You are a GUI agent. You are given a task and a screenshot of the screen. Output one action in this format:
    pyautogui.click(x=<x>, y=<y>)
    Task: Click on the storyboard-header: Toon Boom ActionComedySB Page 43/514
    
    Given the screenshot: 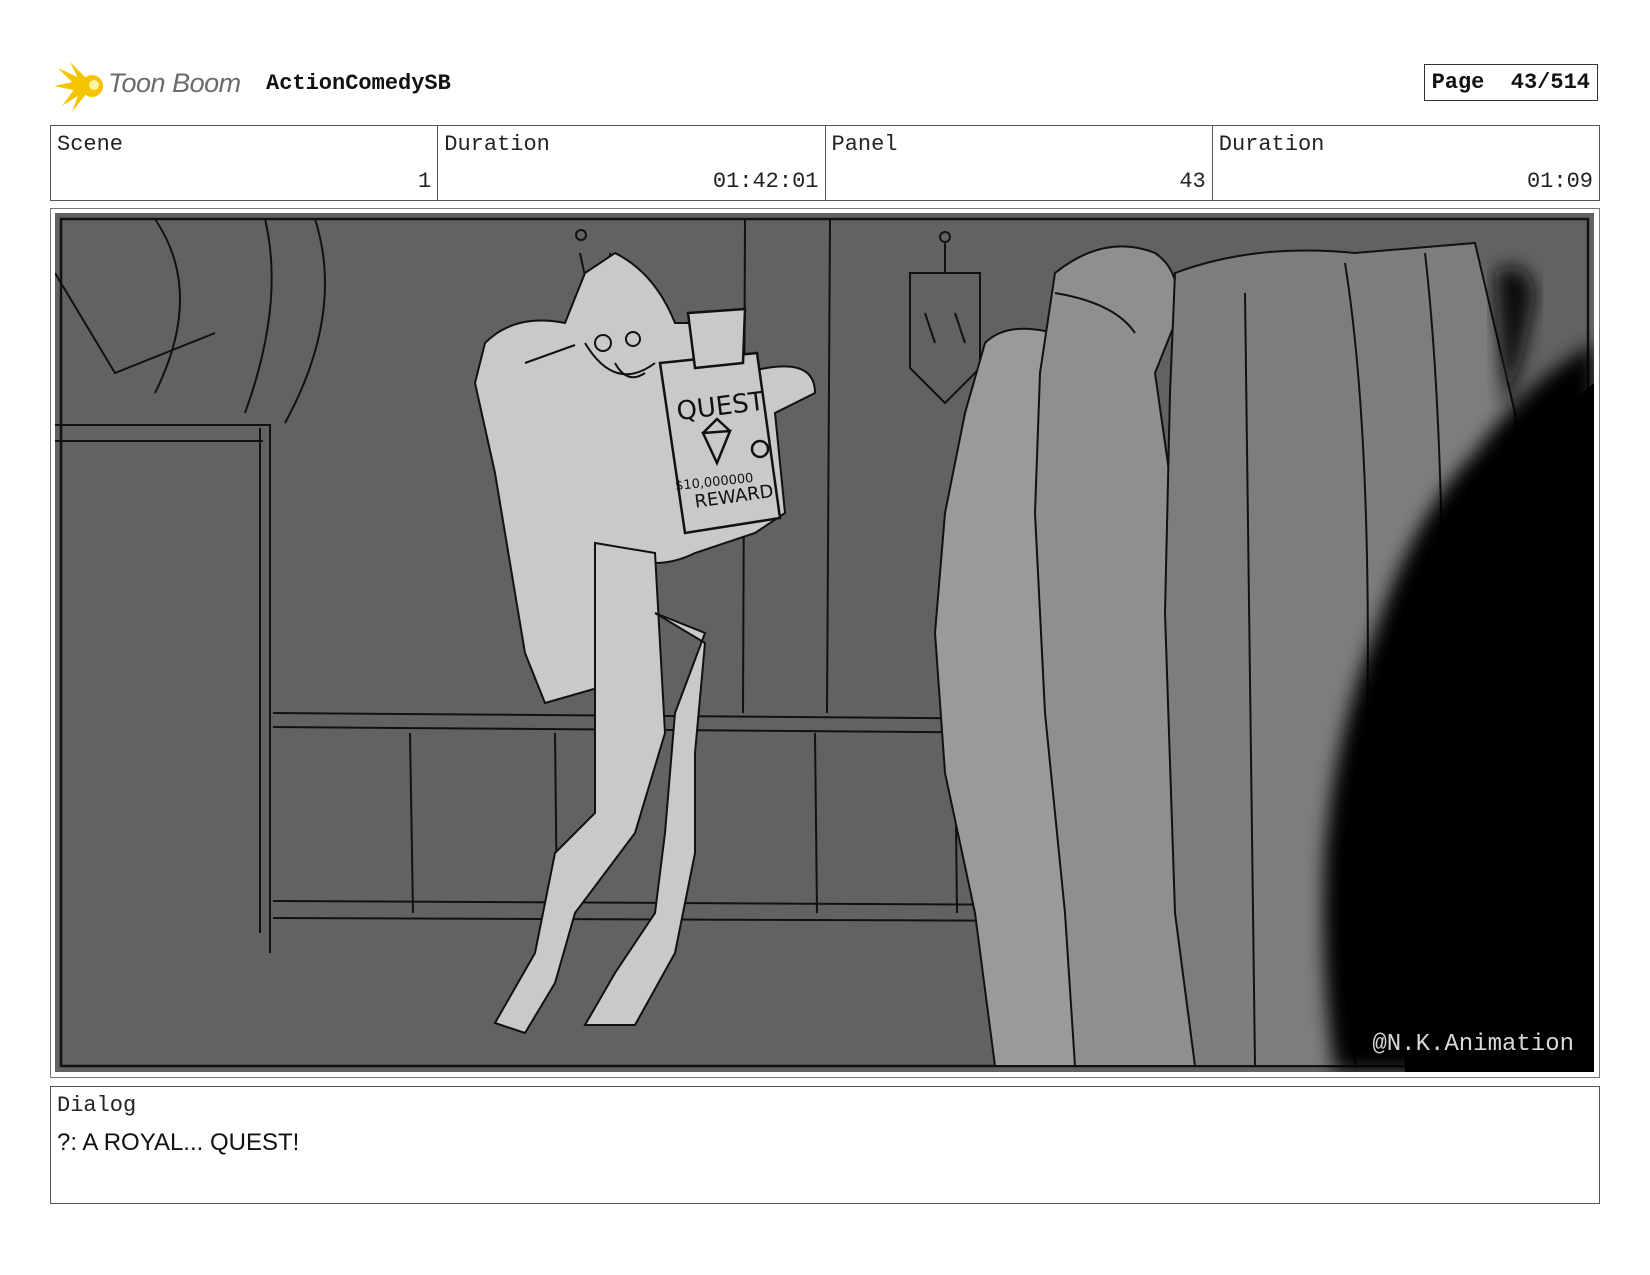 What is the action you would take?
    pyautogui.click(x=826, y=86)
    